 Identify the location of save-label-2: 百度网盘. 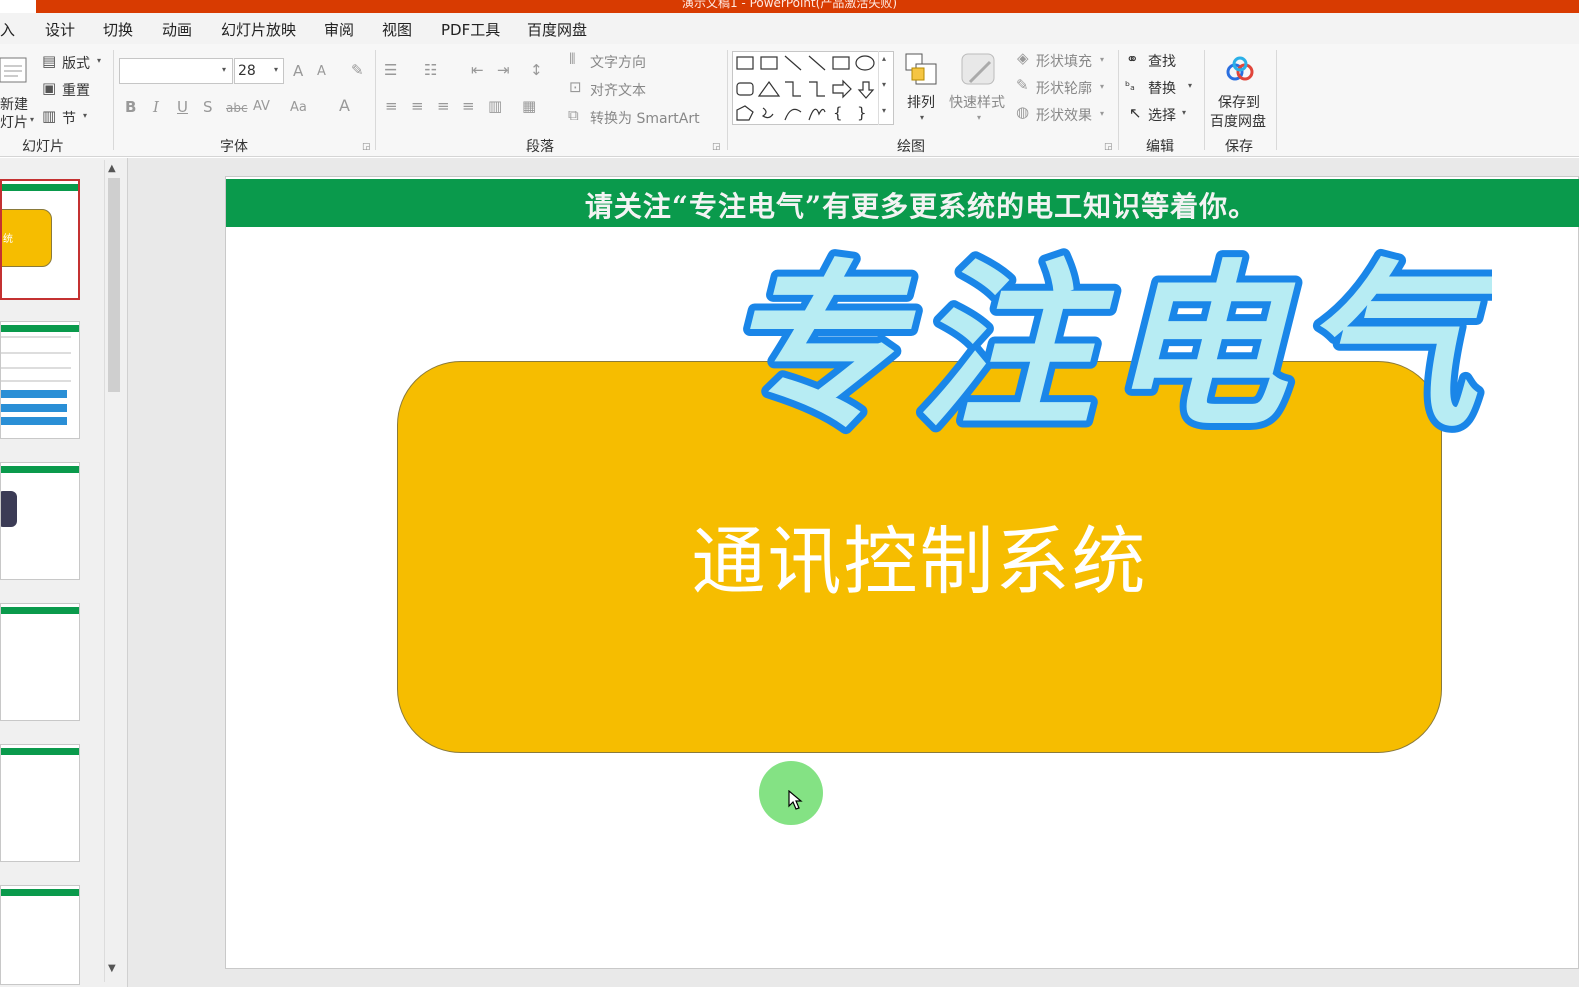
(1238, 122).